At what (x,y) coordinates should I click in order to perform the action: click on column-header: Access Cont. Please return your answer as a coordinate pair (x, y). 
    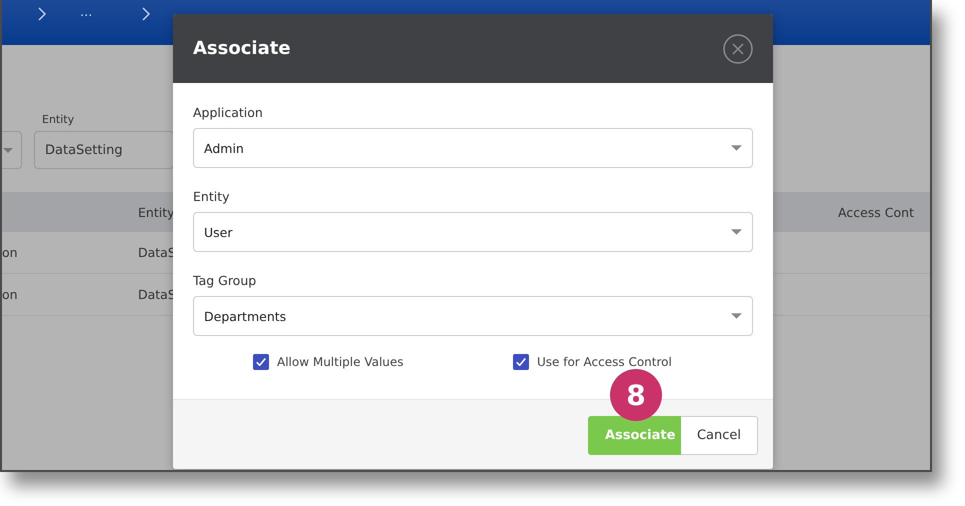
    Looking at the image, I should click on (876, 212).